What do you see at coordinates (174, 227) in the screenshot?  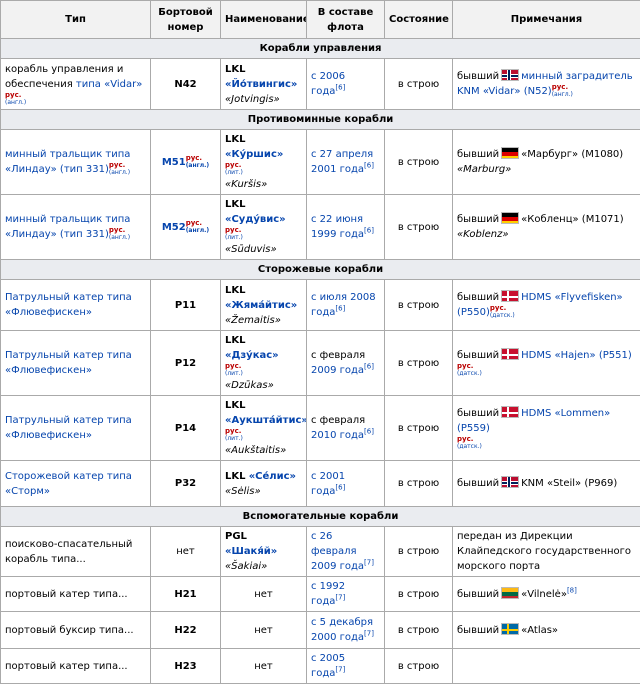 I see `number-link: M52` at bounding box center [174, 227].